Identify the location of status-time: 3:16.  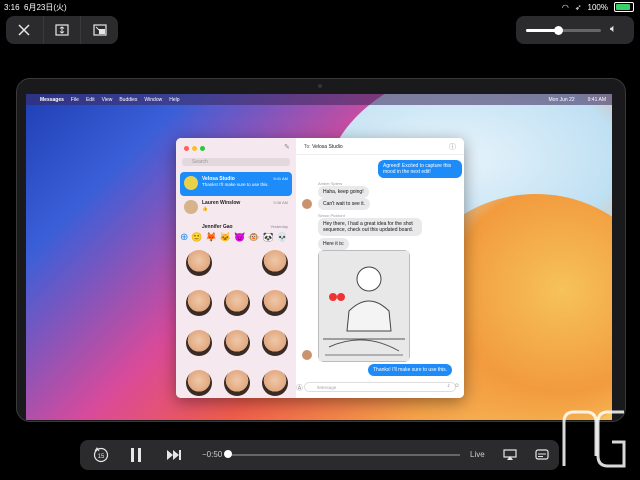
(12, 7).